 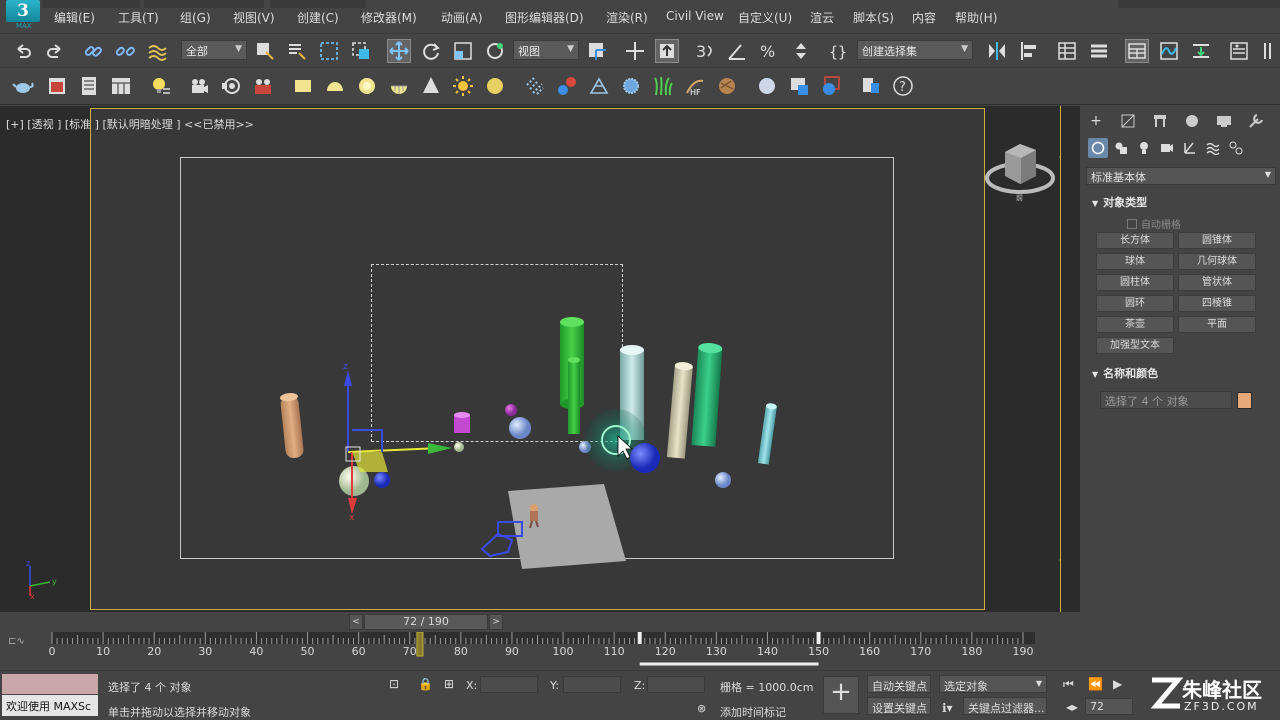 I want to click on key-mode-toggle-icon: ◂▸, so click(x=1072, y=707).